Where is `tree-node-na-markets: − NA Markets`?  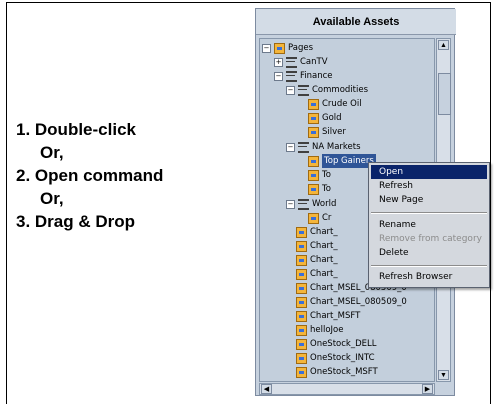 tree-node-na-markets: − NA Markets is located at coordinates (323, 147).